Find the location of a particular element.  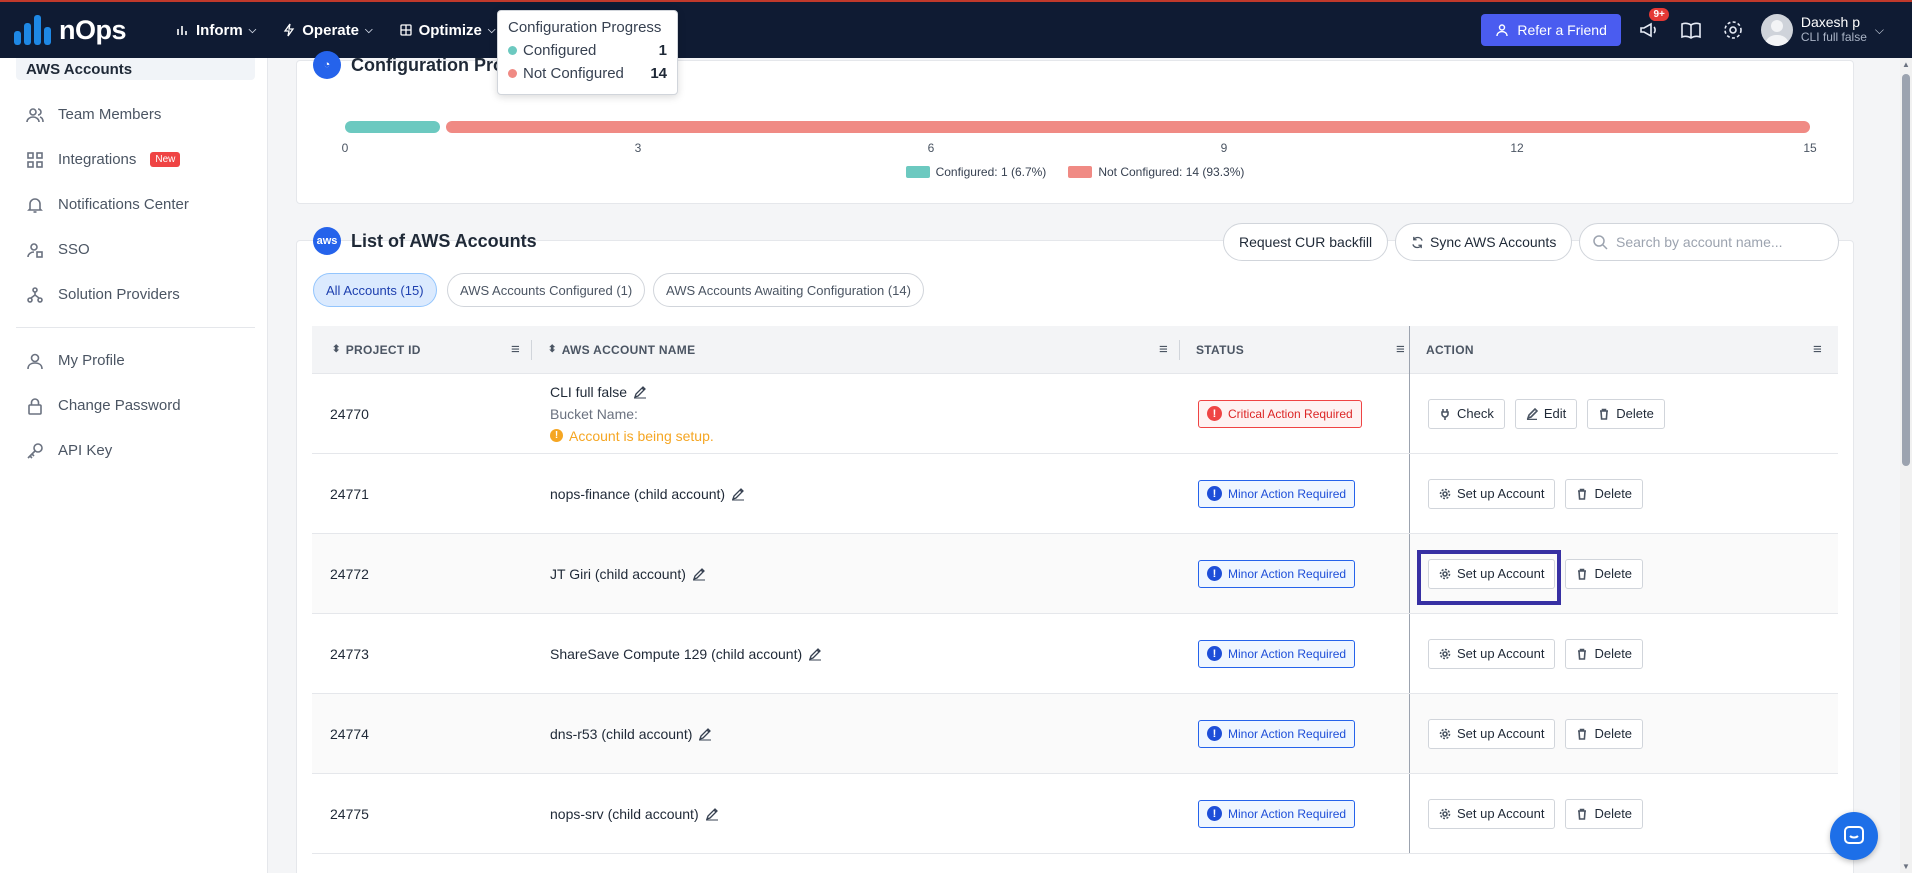

docs-button is located at coordinates (1691, 30).